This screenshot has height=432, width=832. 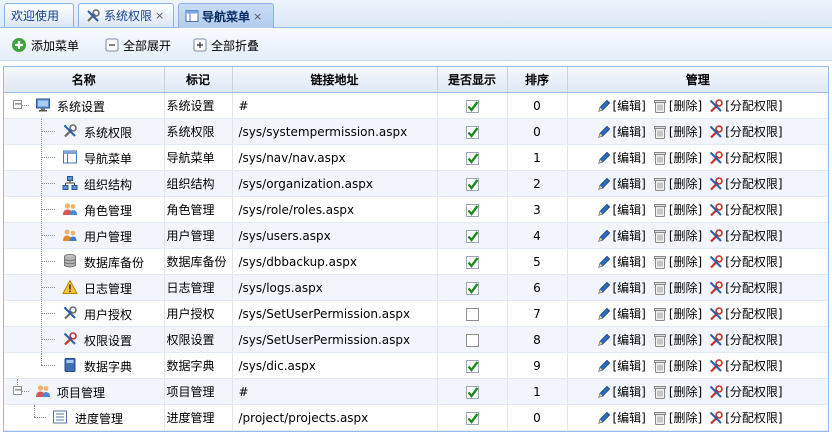 I want to click on col-header-name: 名称, so click(x=84, y=80).